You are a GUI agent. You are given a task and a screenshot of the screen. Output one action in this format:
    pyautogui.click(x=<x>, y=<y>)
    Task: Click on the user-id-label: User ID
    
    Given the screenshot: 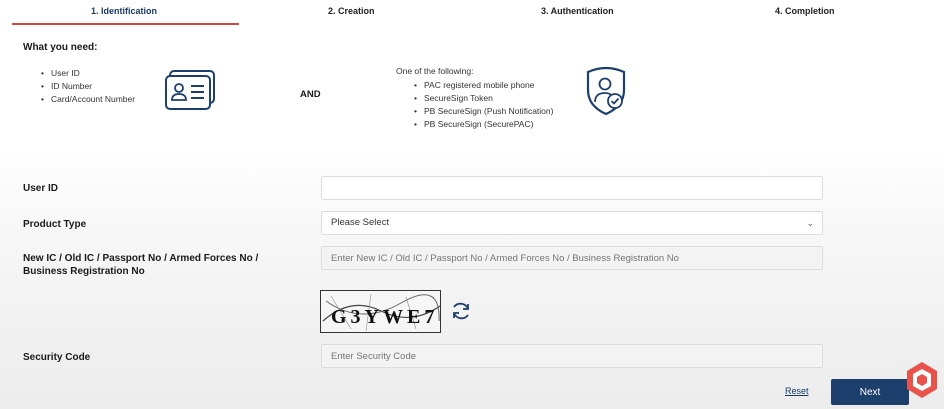 What is the action you would take?
    pyautogui.click(x=41, y=188)
    